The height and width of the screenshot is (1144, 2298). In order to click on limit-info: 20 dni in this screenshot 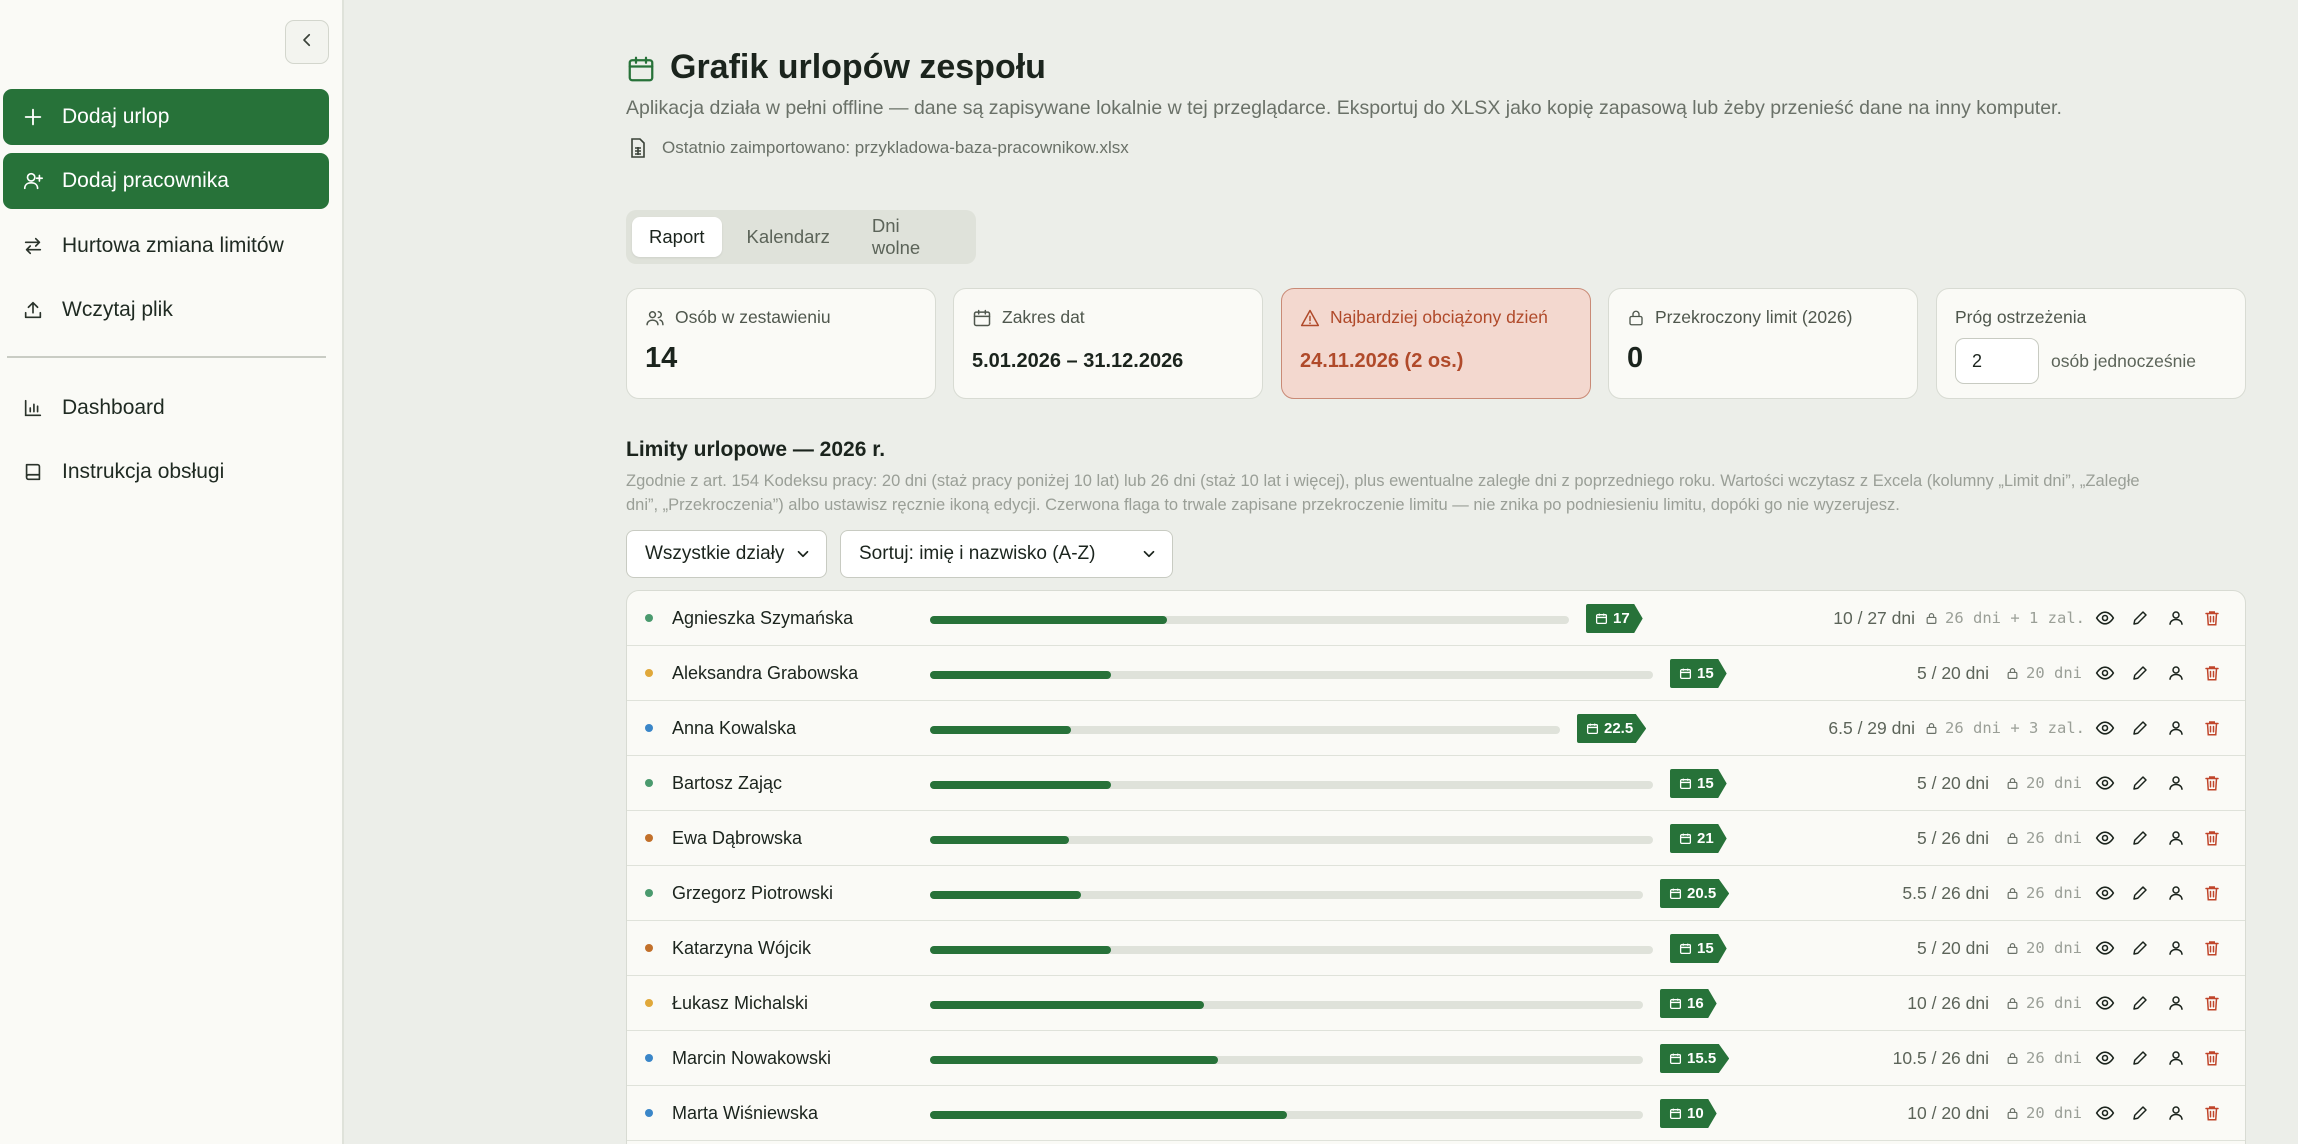, I will do `click(2044, 673)`.